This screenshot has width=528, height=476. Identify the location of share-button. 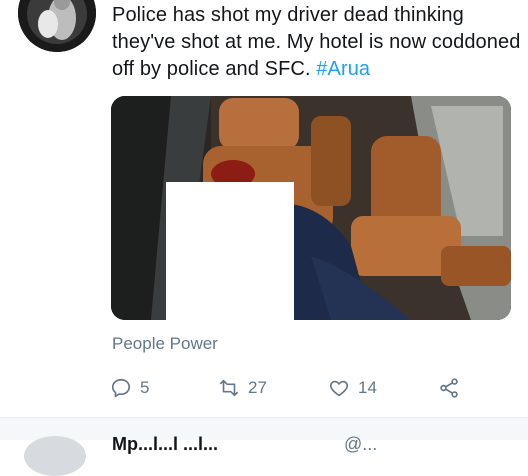
(453, 388).